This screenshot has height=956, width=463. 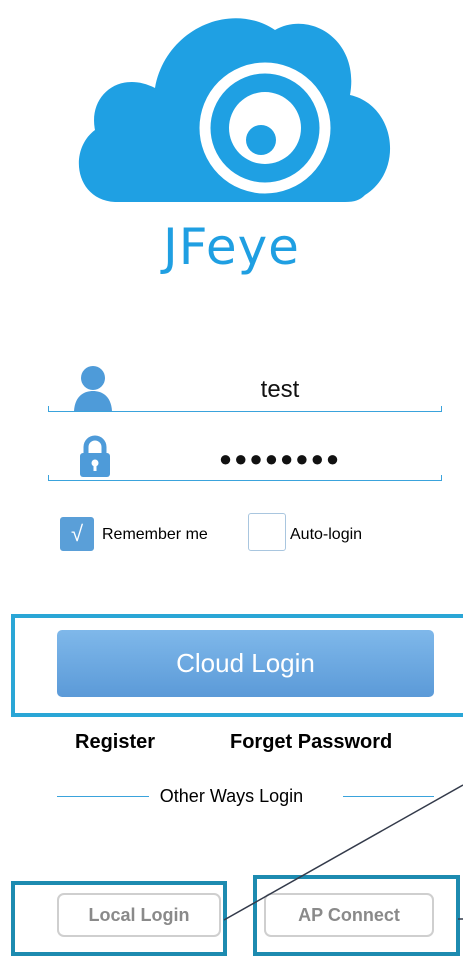 I want to click on forget-password-link: Forget Password, so click(x=311, y=742).